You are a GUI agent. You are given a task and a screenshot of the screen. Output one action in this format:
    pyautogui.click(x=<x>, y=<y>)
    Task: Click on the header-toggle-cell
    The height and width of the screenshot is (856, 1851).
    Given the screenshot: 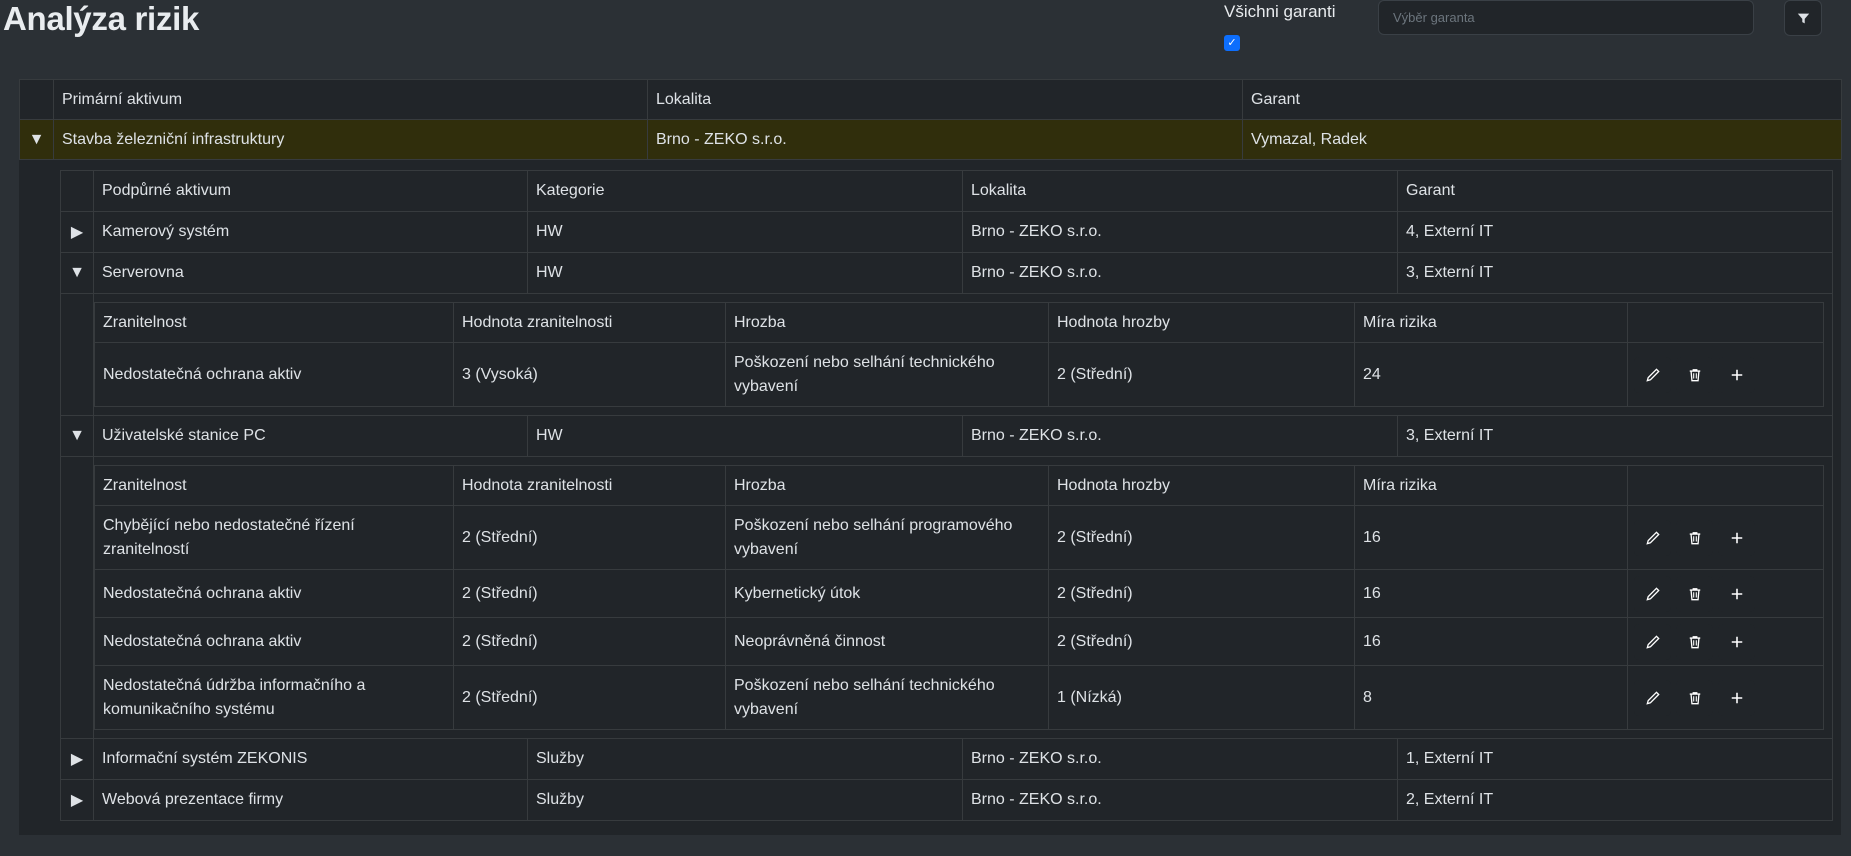 What is the action you would take?
    pyautogui.click(x=77, y=191)
    